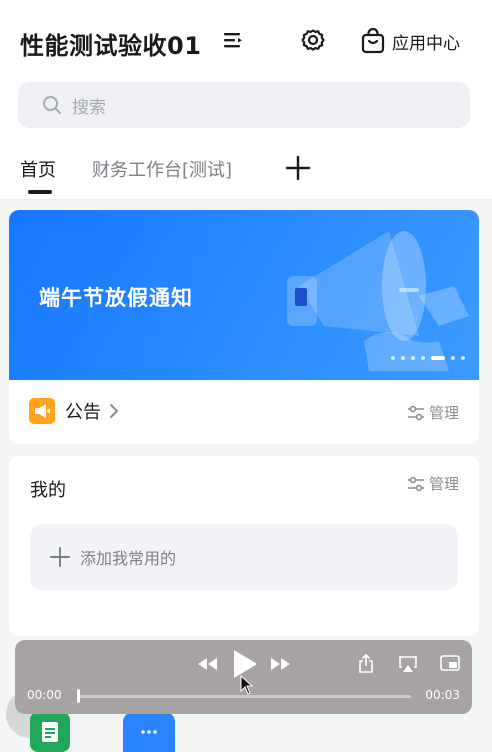 This screenshot has width=492, height=752. What do you see at coordinates (408, 664) in the screenshot?
I see `airplay-icon` at bounding box center [408, 664].